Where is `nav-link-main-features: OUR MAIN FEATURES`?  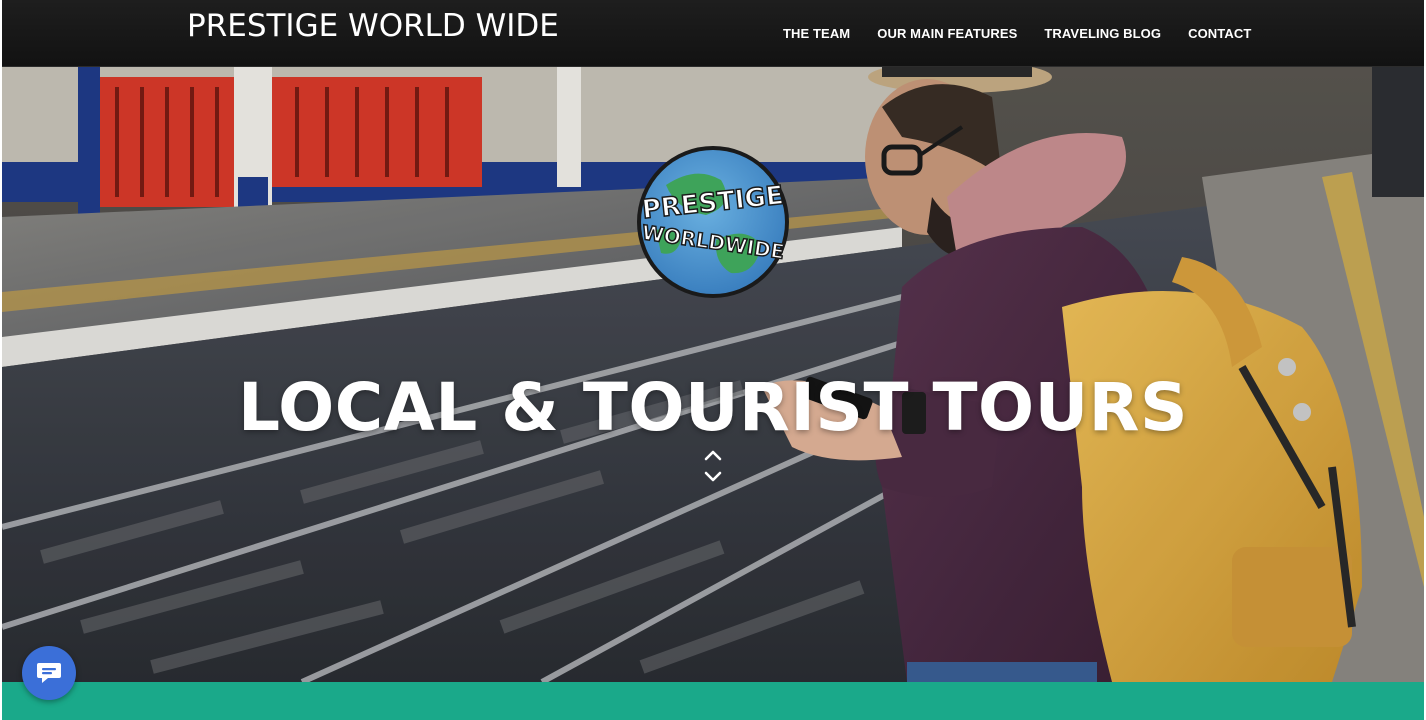 nav-link-main-features: OUR MAIN FEATURES is located at coordinates (947, 33).